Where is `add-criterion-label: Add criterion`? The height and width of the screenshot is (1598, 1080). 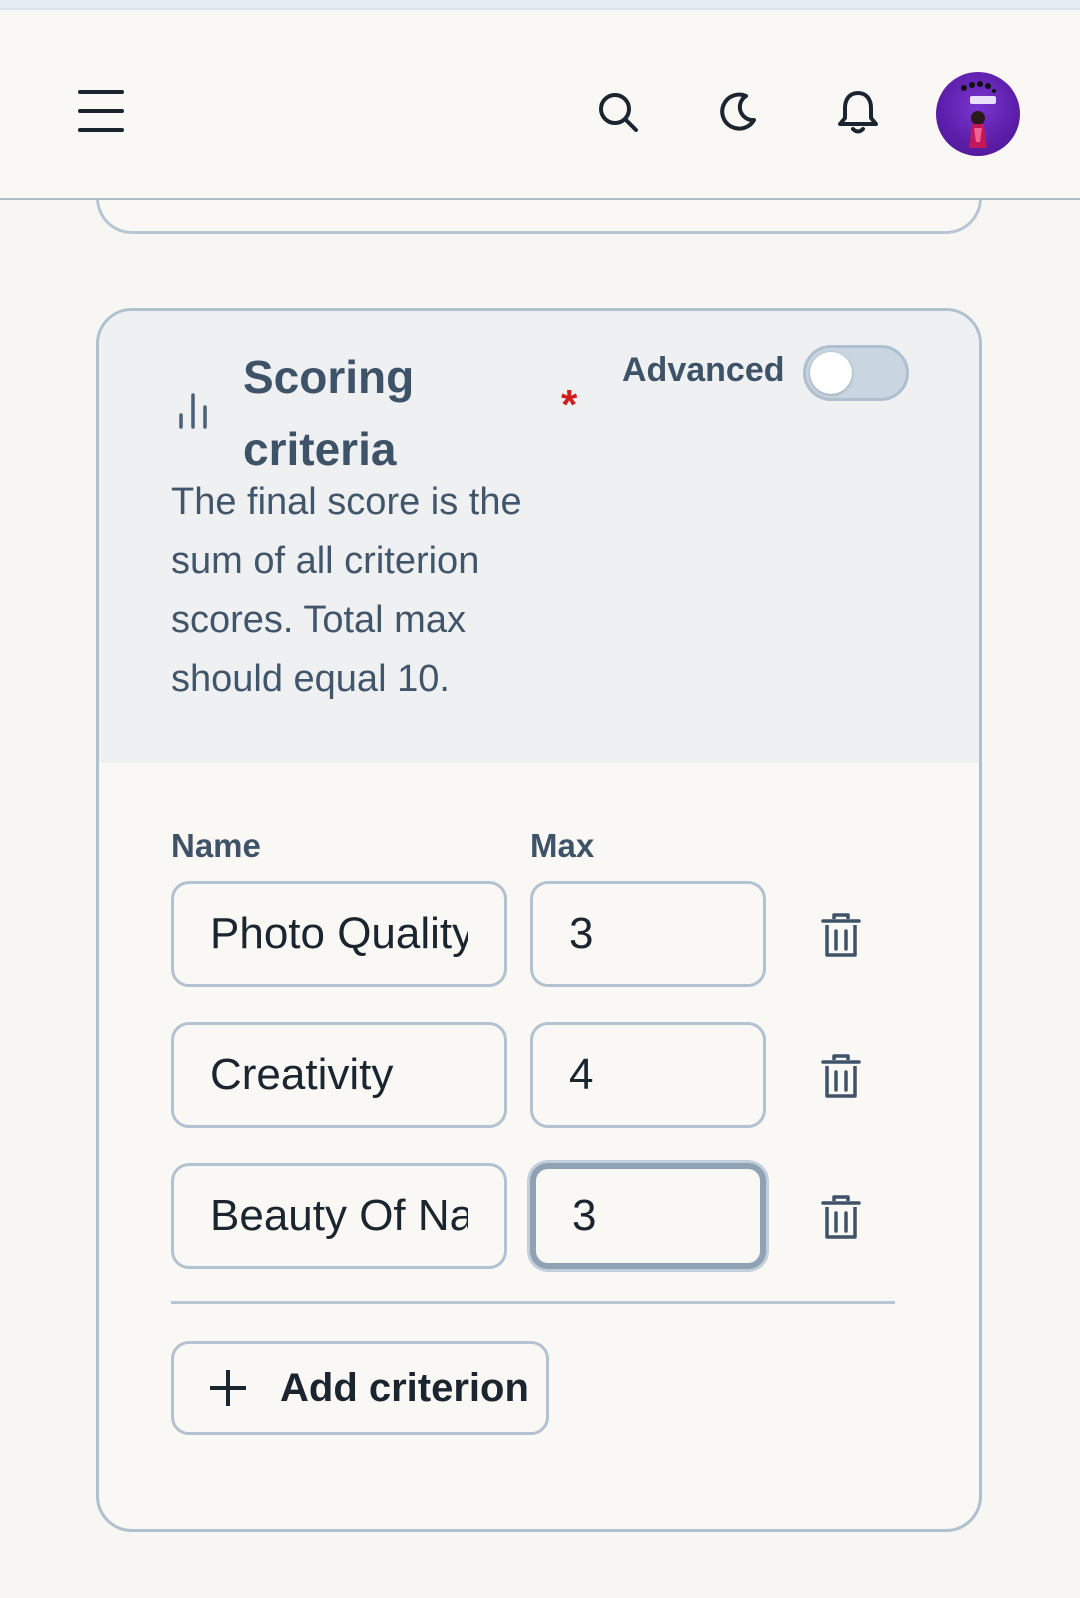 add-criterion-label: Add criterion is located at coordinates (404, 1387).